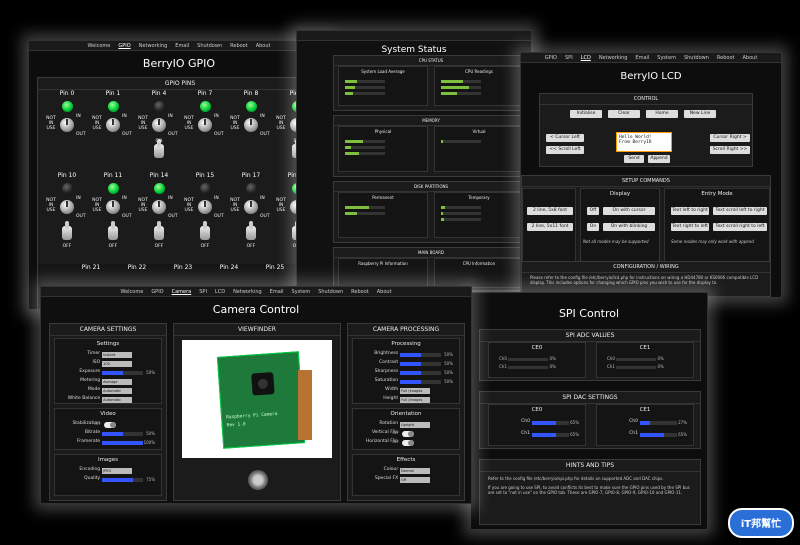 This screenshot has width=800, height=545. I want to click on entry-scroll-ltr-button: Text scroll left to right, so click(740, 211).